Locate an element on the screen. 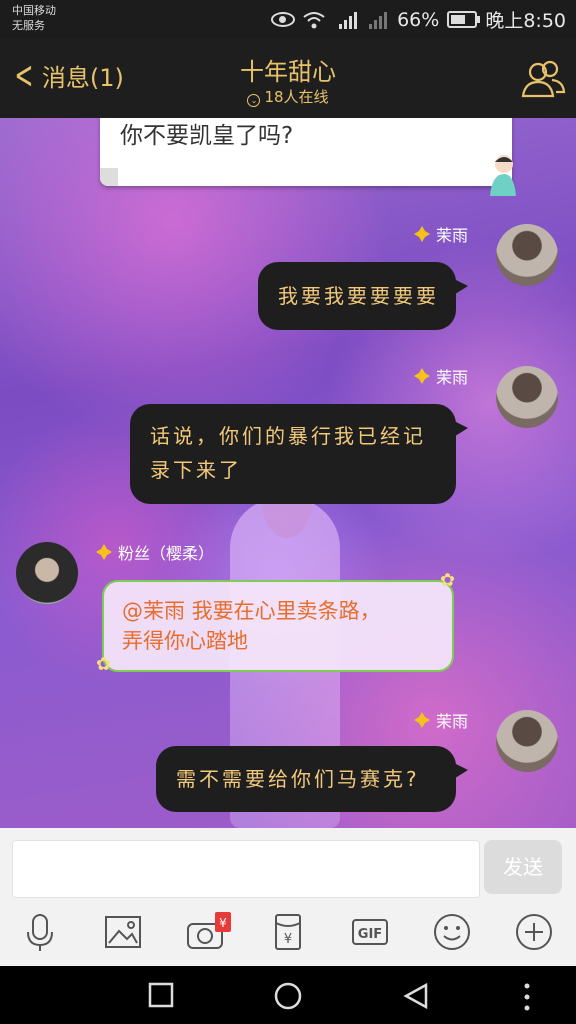  red-packet-symbol: ¥ is located at coordinates (288, 939).